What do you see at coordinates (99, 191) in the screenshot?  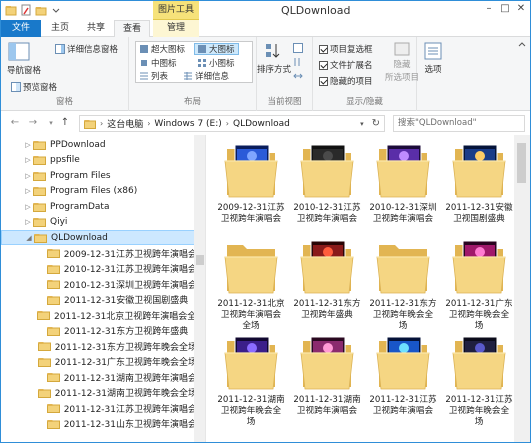 I see `nav-tree-item: ▷ Program Files (x86)` at bounding box center [99, 191].